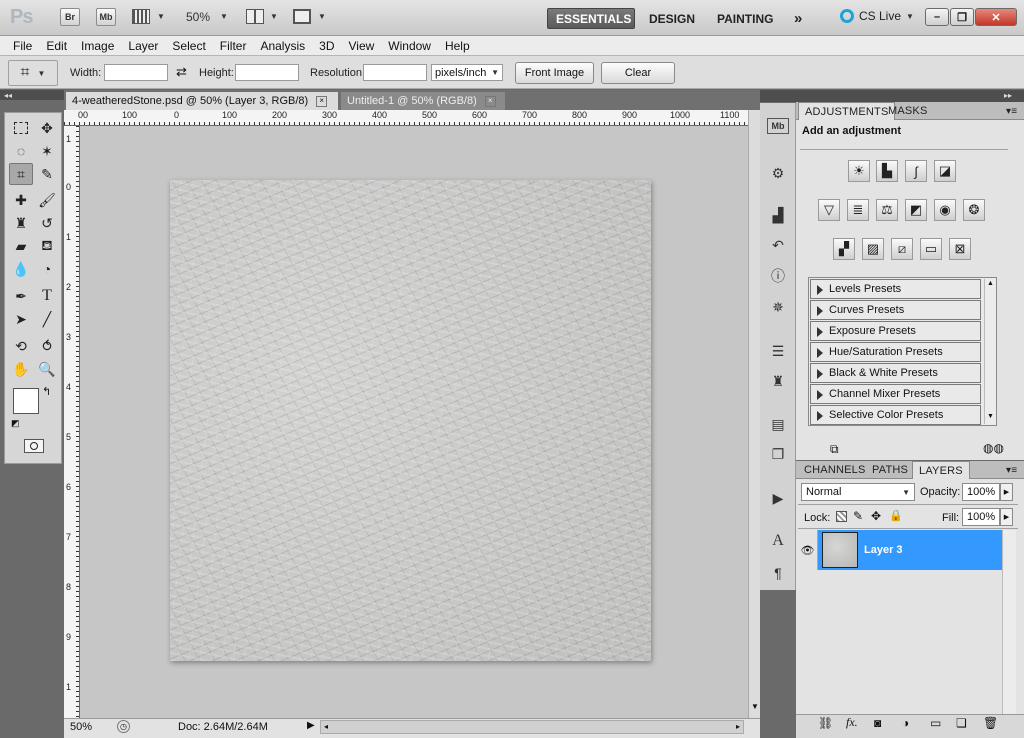 The image size is (1024, 738). Describe the element at coordinates (895, 373) in the screenshot. I see `preset-black-white: Black & White Presets` at that location.